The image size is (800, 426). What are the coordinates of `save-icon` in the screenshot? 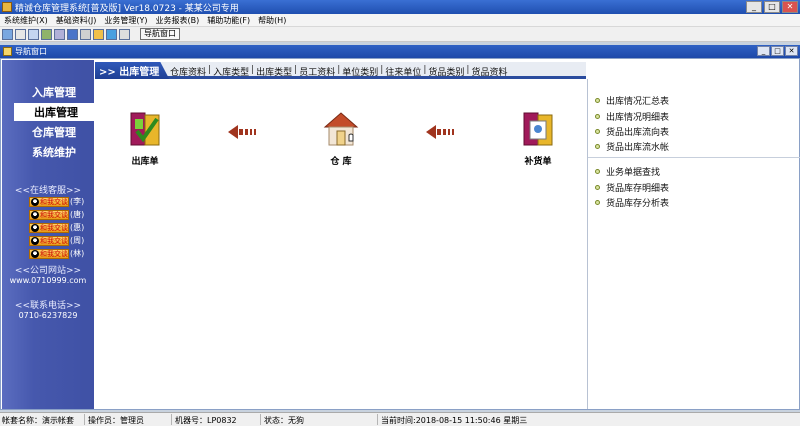 It's located at (85, 34).